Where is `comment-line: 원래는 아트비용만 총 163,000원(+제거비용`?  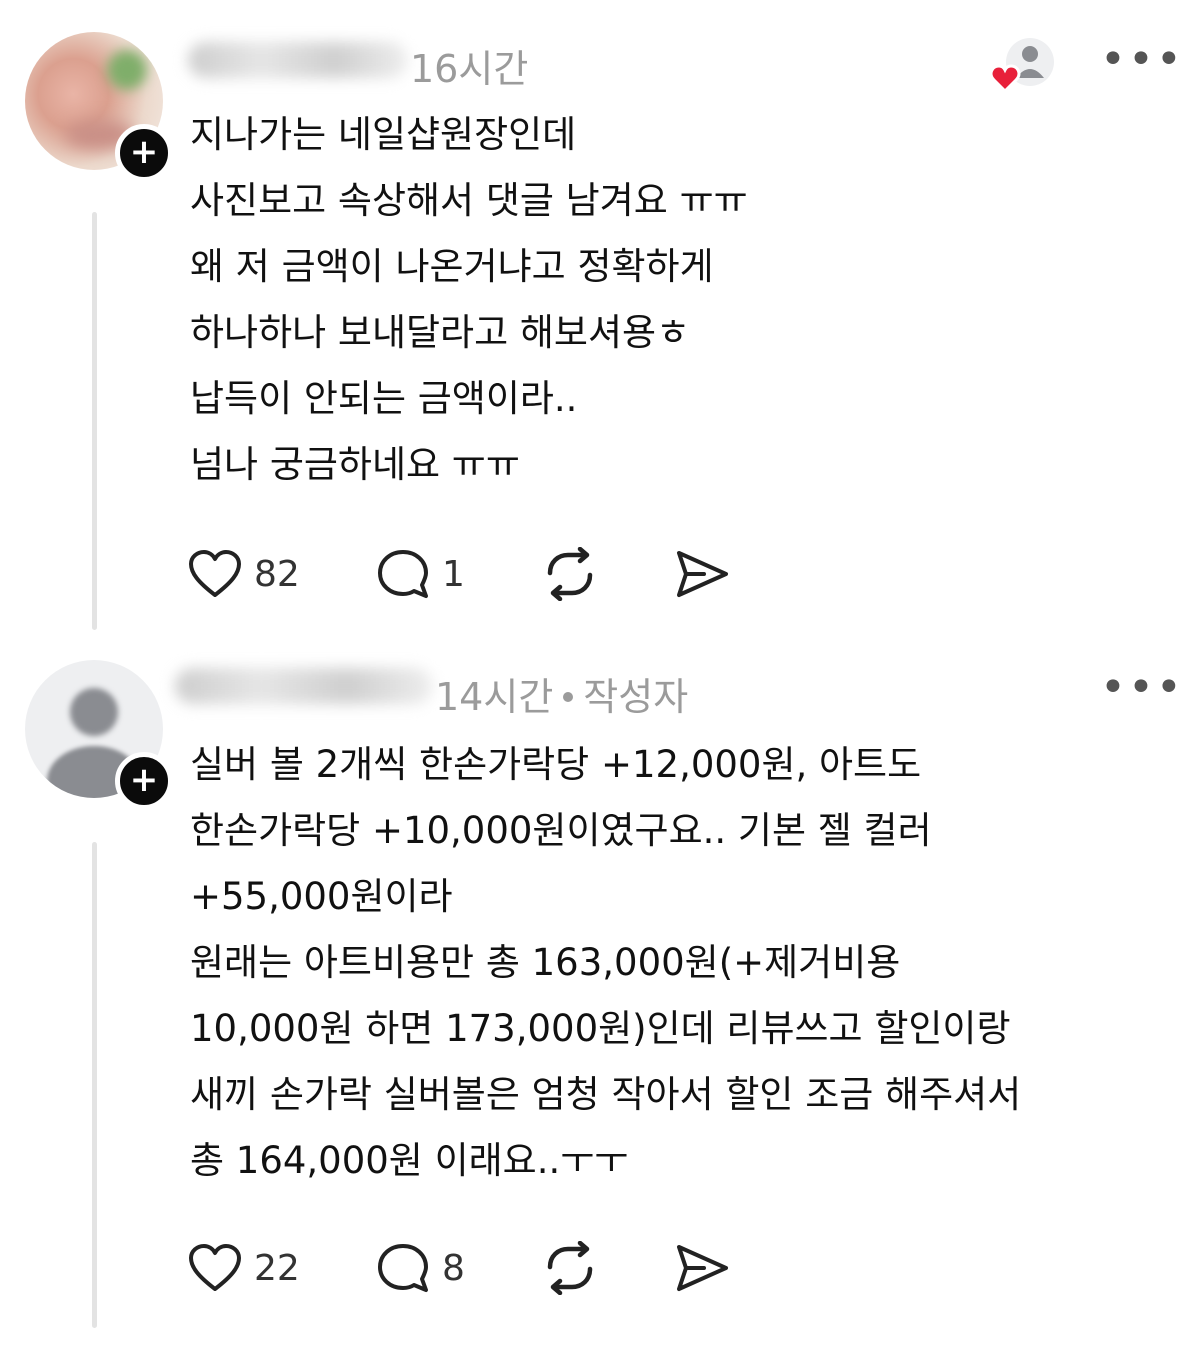
comment-line: 원래는 아트비용만 총 163,000원(+제거비용 is located at coordinates (545, 962).